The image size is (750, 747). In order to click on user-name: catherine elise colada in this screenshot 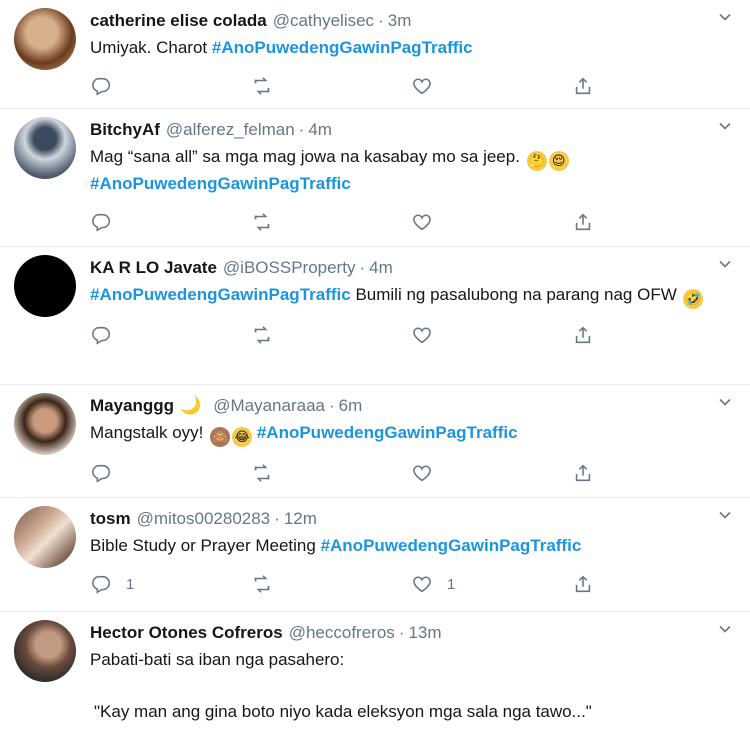, I will do `click(178, 21)`.